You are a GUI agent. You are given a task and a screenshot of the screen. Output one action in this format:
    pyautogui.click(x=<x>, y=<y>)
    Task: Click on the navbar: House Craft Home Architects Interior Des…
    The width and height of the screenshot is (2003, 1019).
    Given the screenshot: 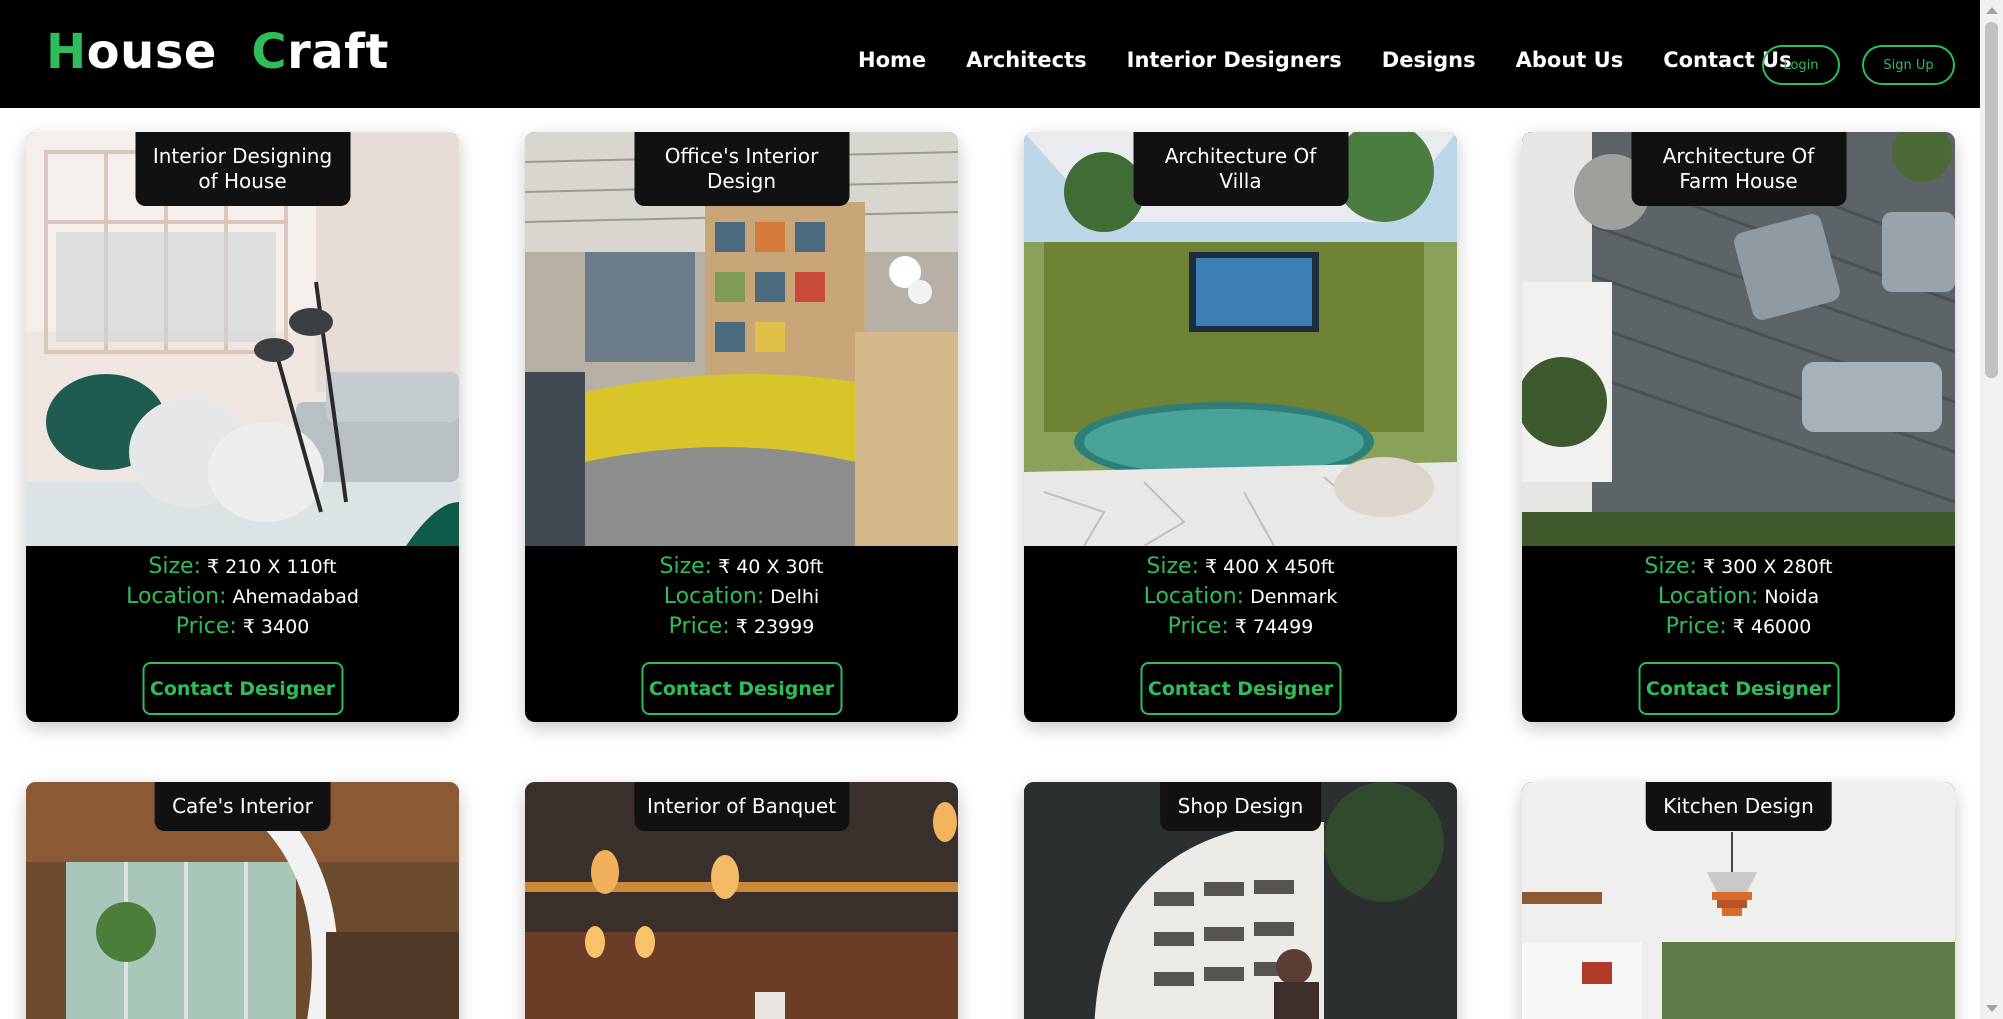 What is the action you would take?
    pyautogui.click(x=990, y=54)
    